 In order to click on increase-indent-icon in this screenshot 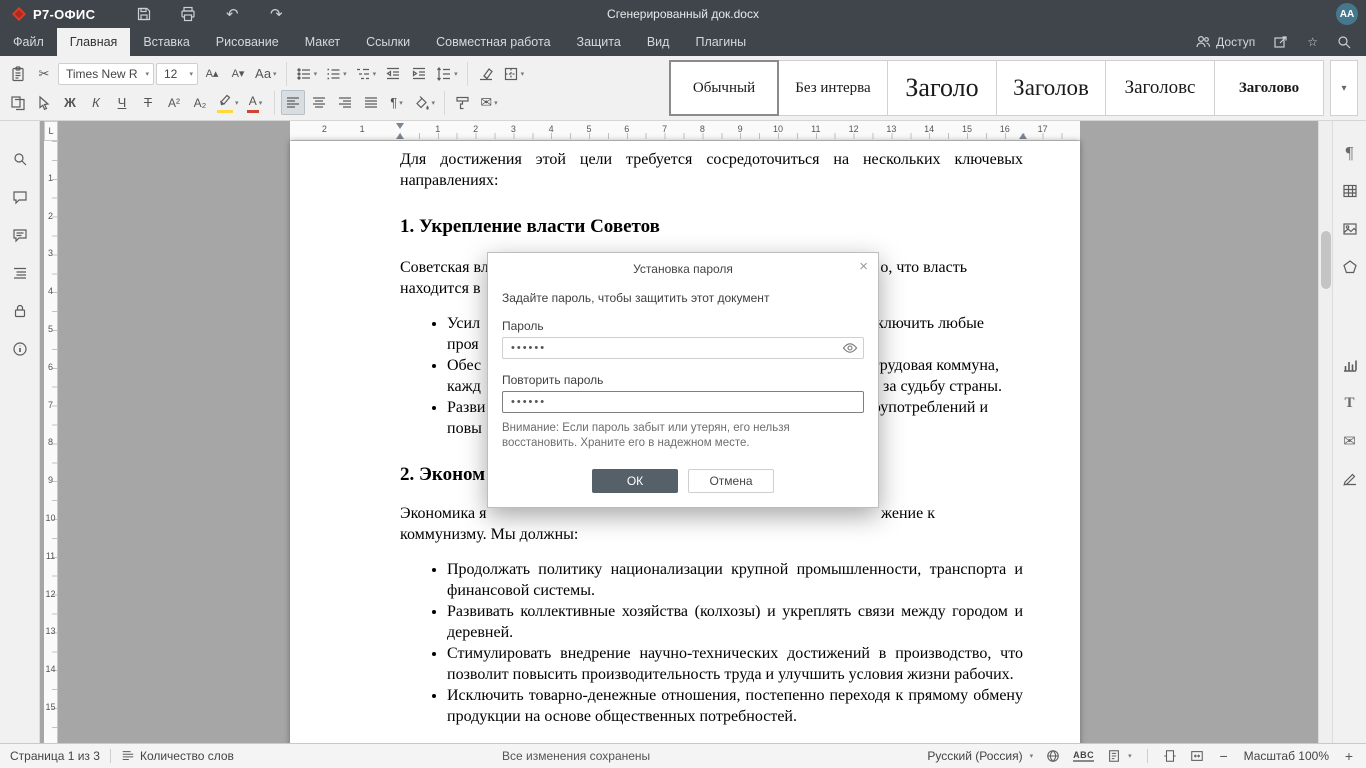, I will do `click(419, 73)`.